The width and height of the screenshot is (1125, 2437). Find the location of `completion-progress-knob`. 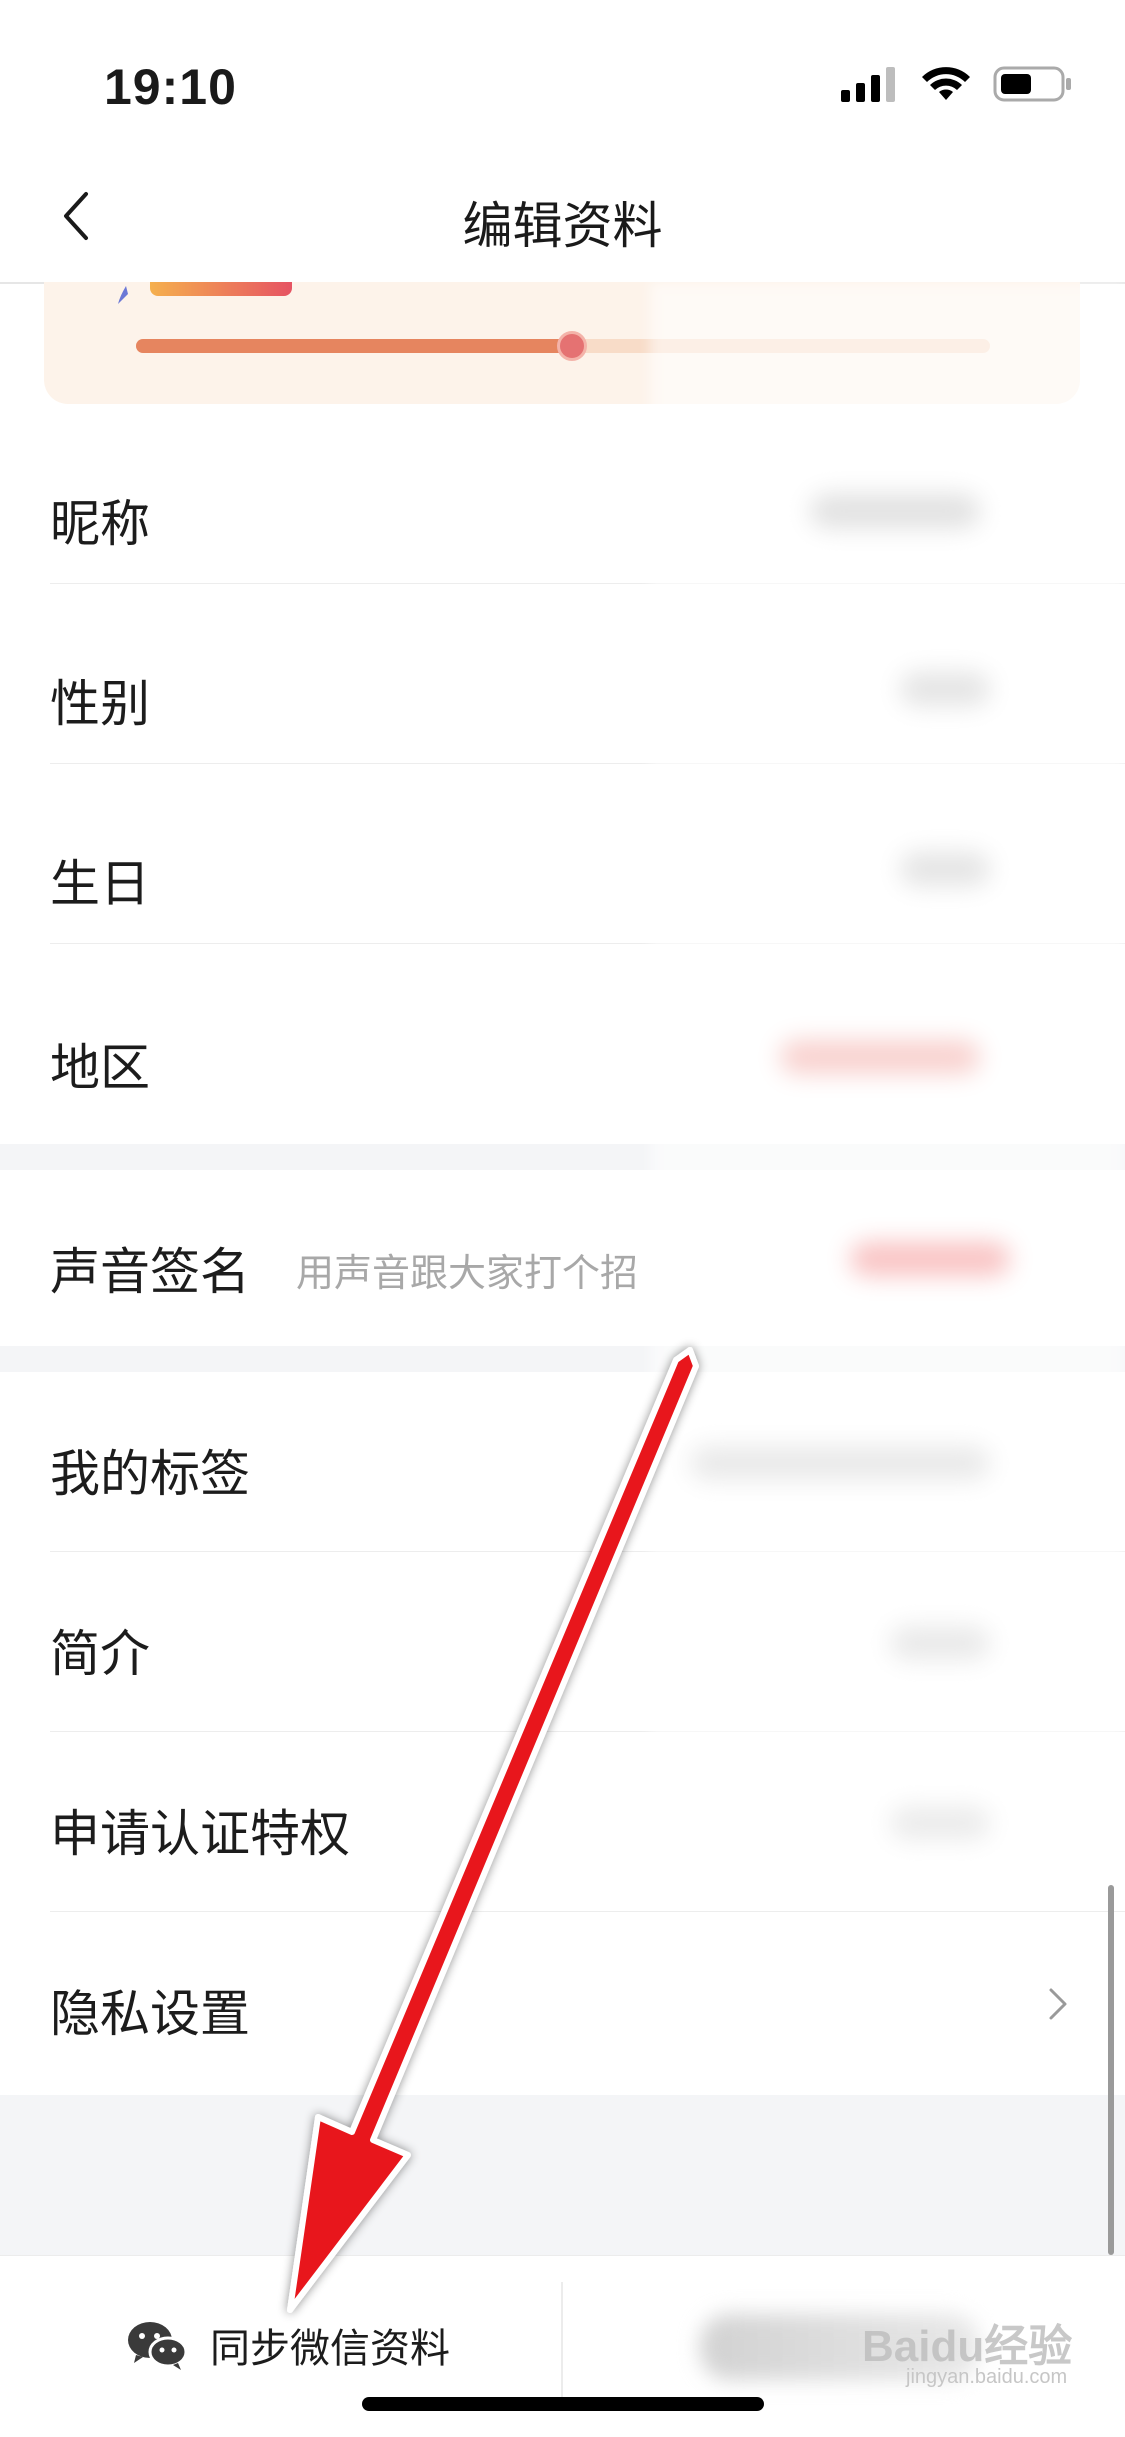

completion-progress-knob is located at coordinates (571, 346).